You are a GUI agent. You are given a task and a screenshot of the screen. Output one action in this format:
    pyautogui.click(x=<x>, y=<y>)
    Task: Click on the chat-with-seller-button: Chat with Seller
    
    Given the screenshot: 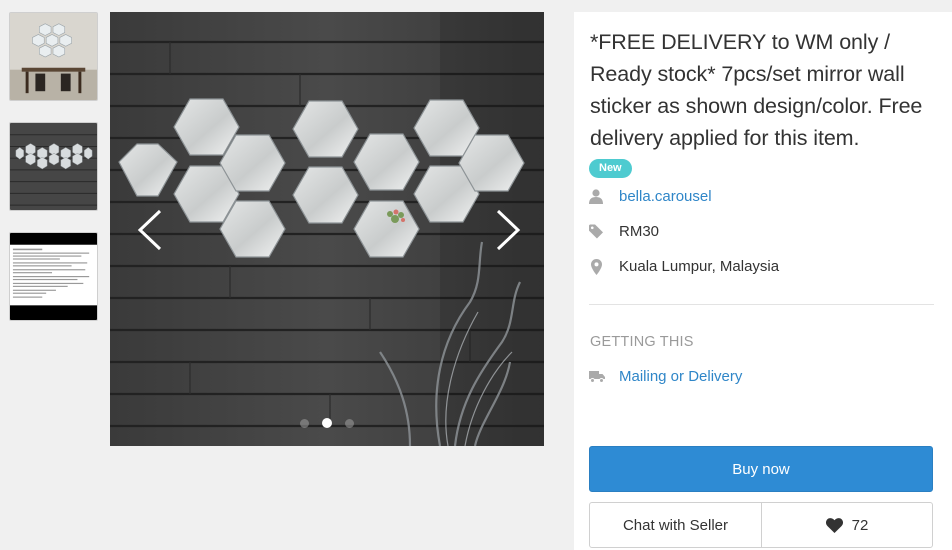 What is the action you would take?
    pyautogui.click(x=676, y=525)
    